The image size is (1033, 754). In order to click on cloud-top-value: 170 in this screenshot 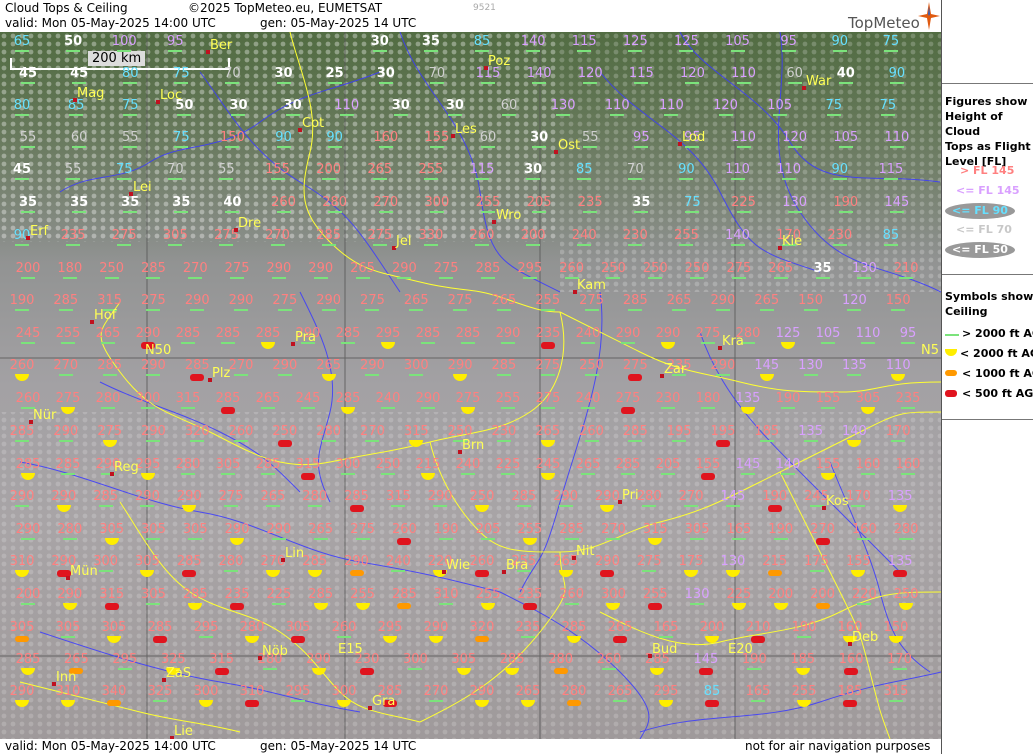, I will do `click(899, 659)`.